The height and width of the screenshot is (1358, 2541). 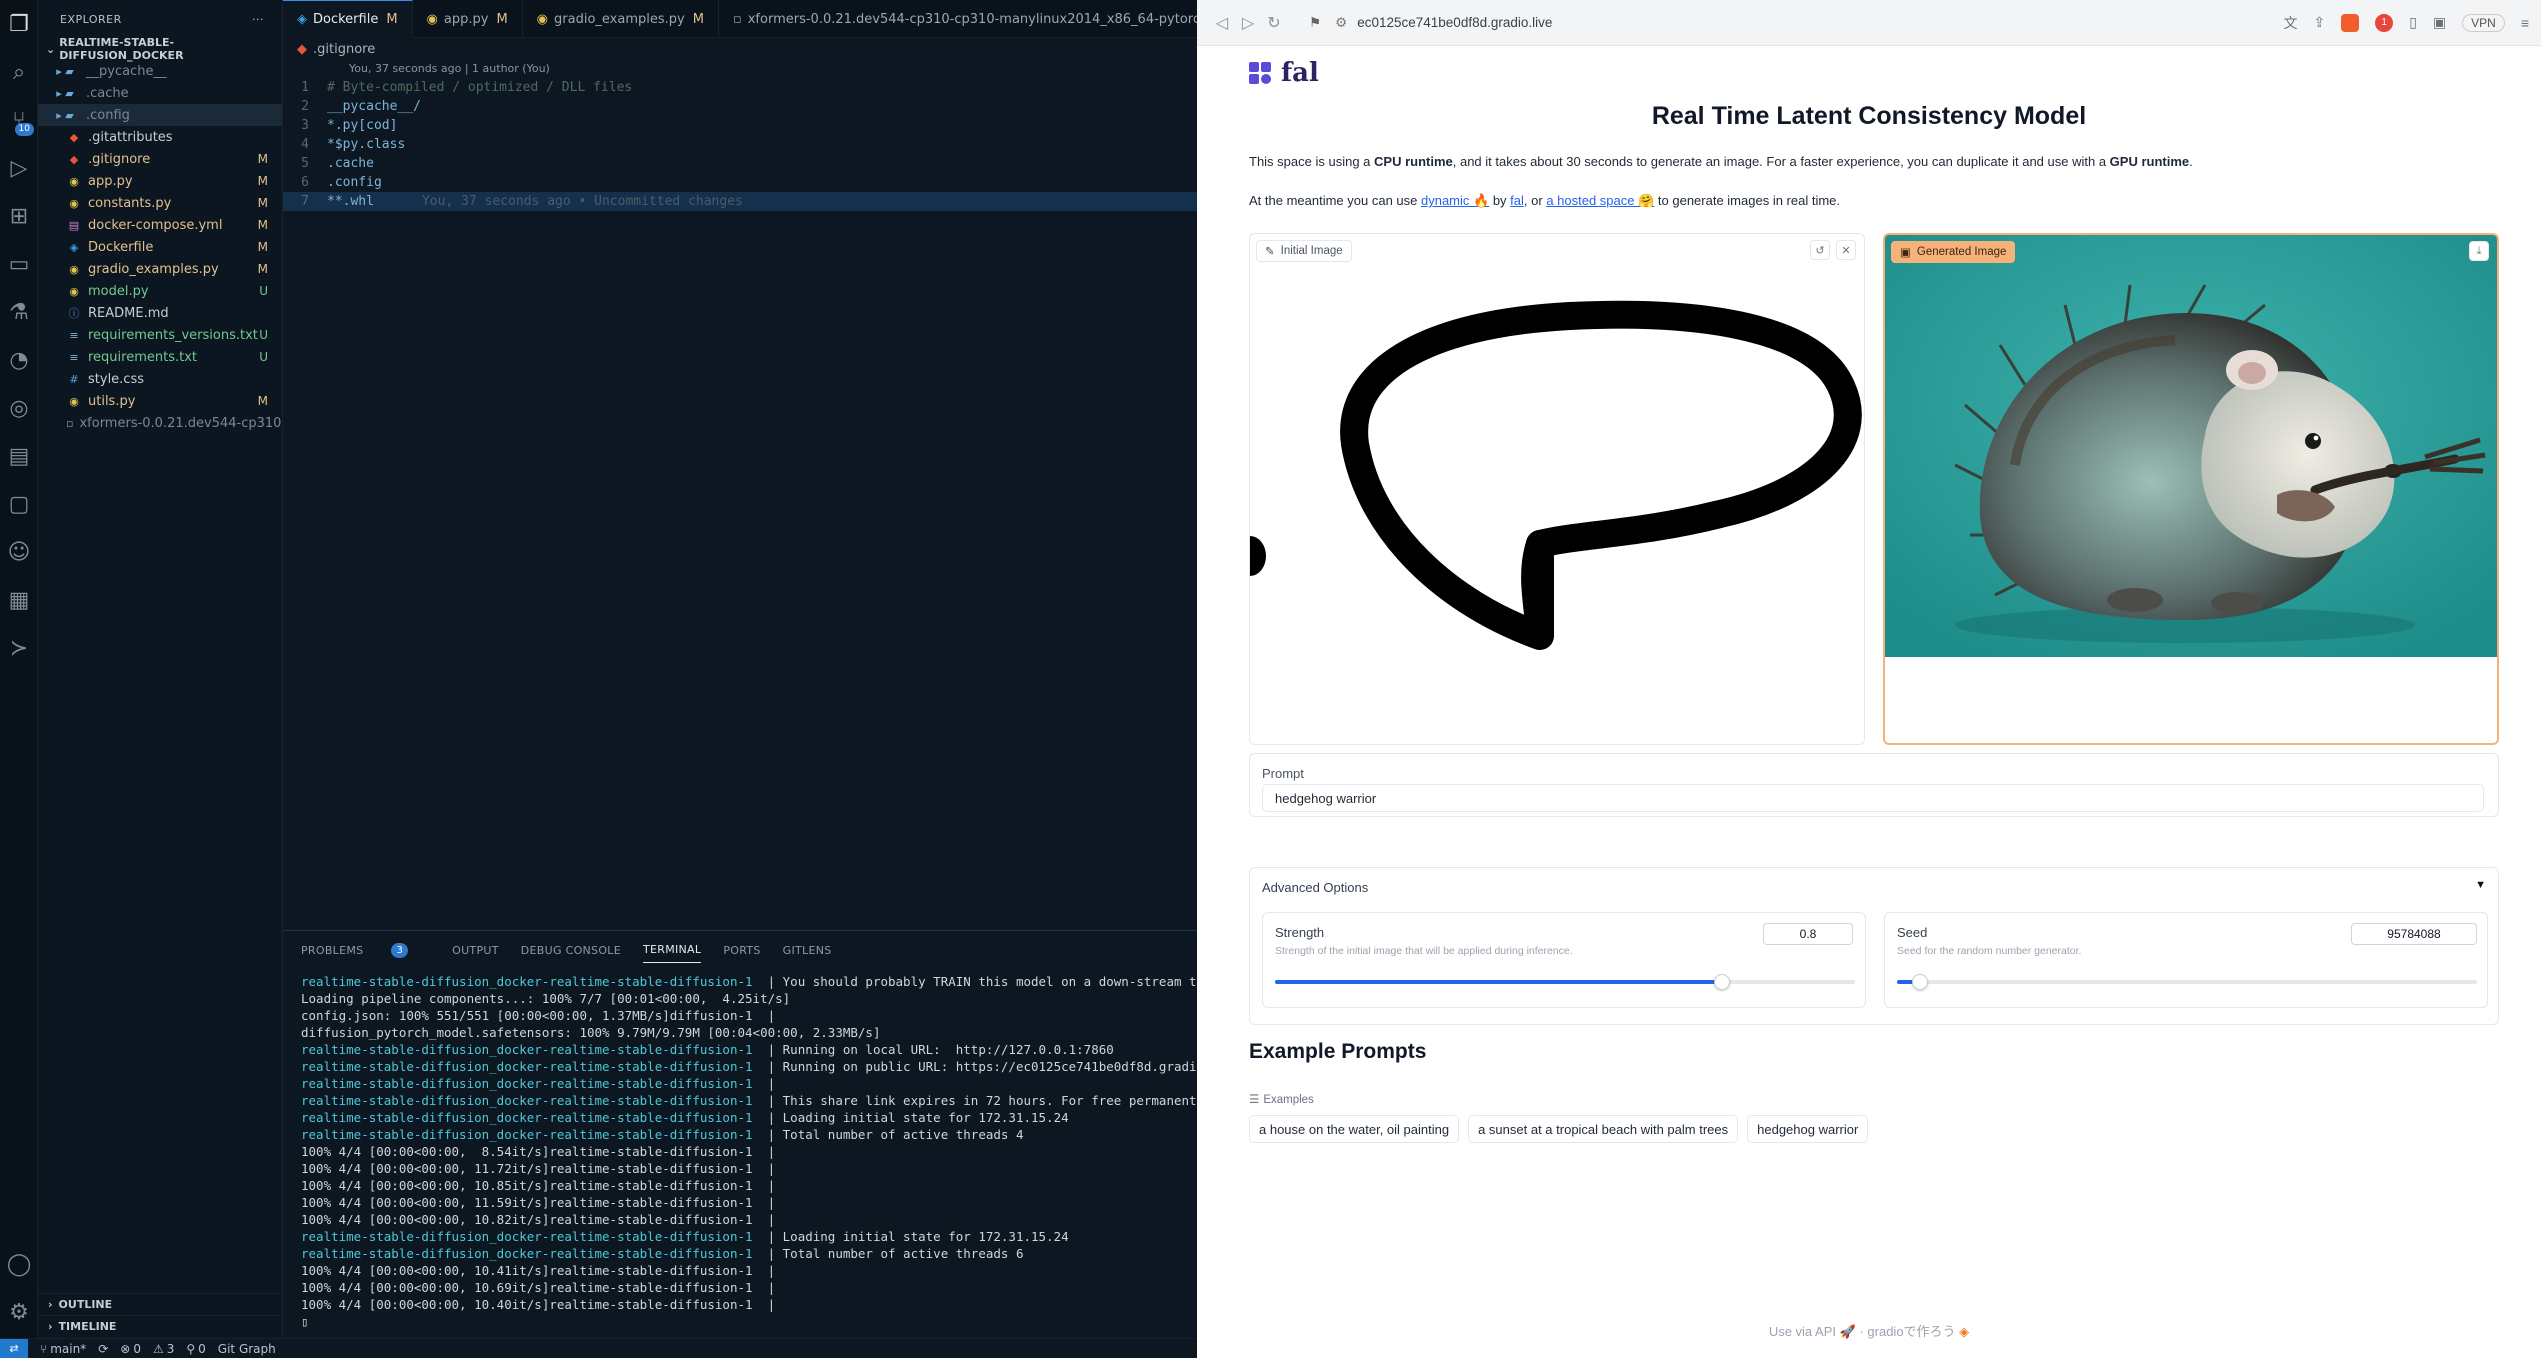 I want to click on project-root: ⌄ REALTIME-STABLE-DIFFUSION_DOCKER, so click(x=160, y=49).